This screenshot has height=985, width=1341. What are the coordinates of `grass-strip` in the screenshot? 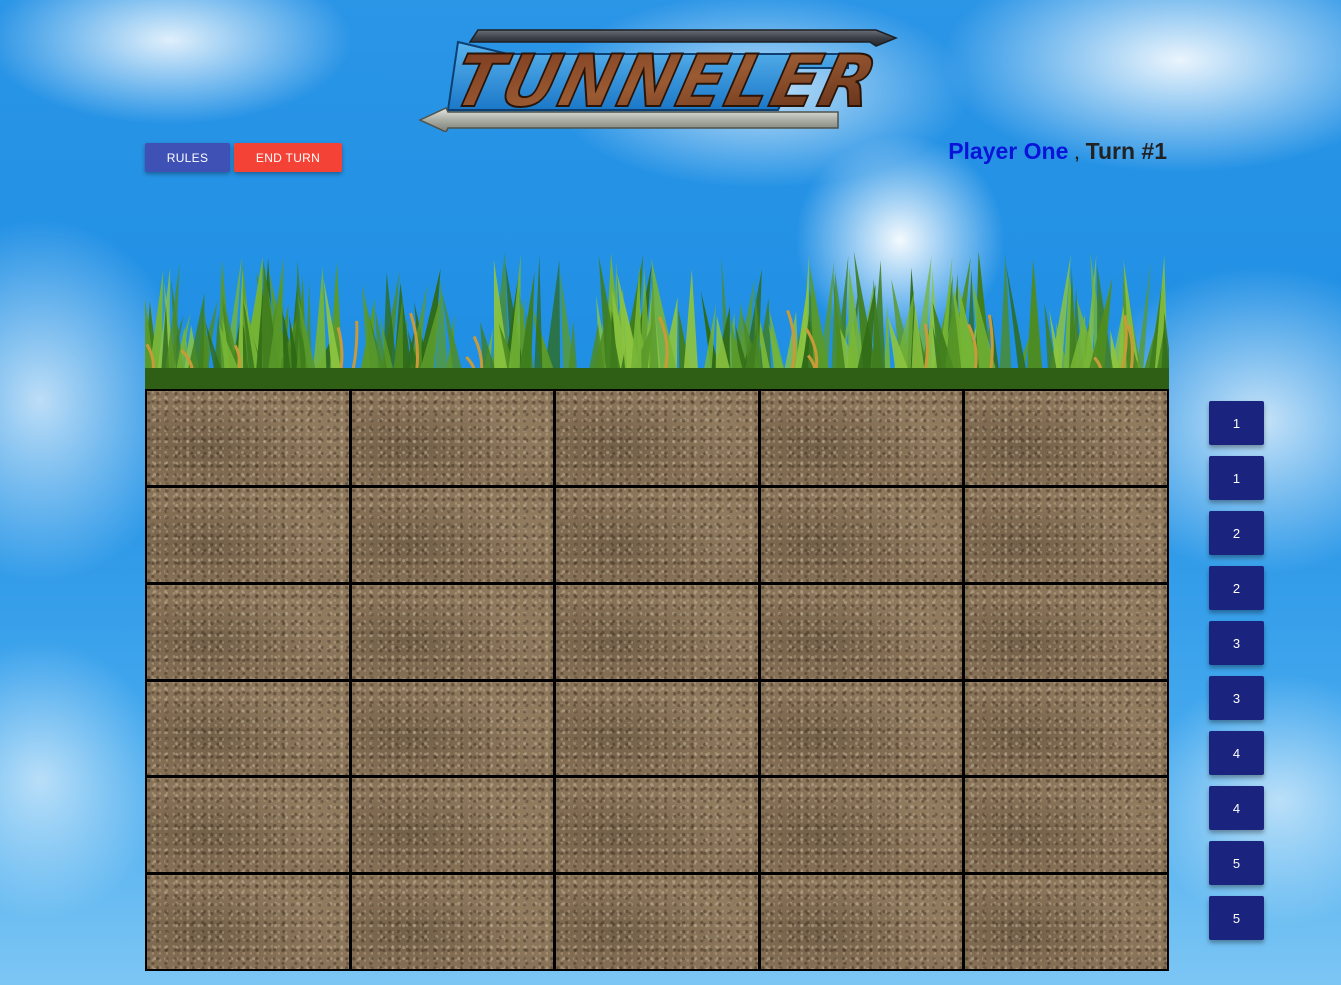 It's located at (657, 320).